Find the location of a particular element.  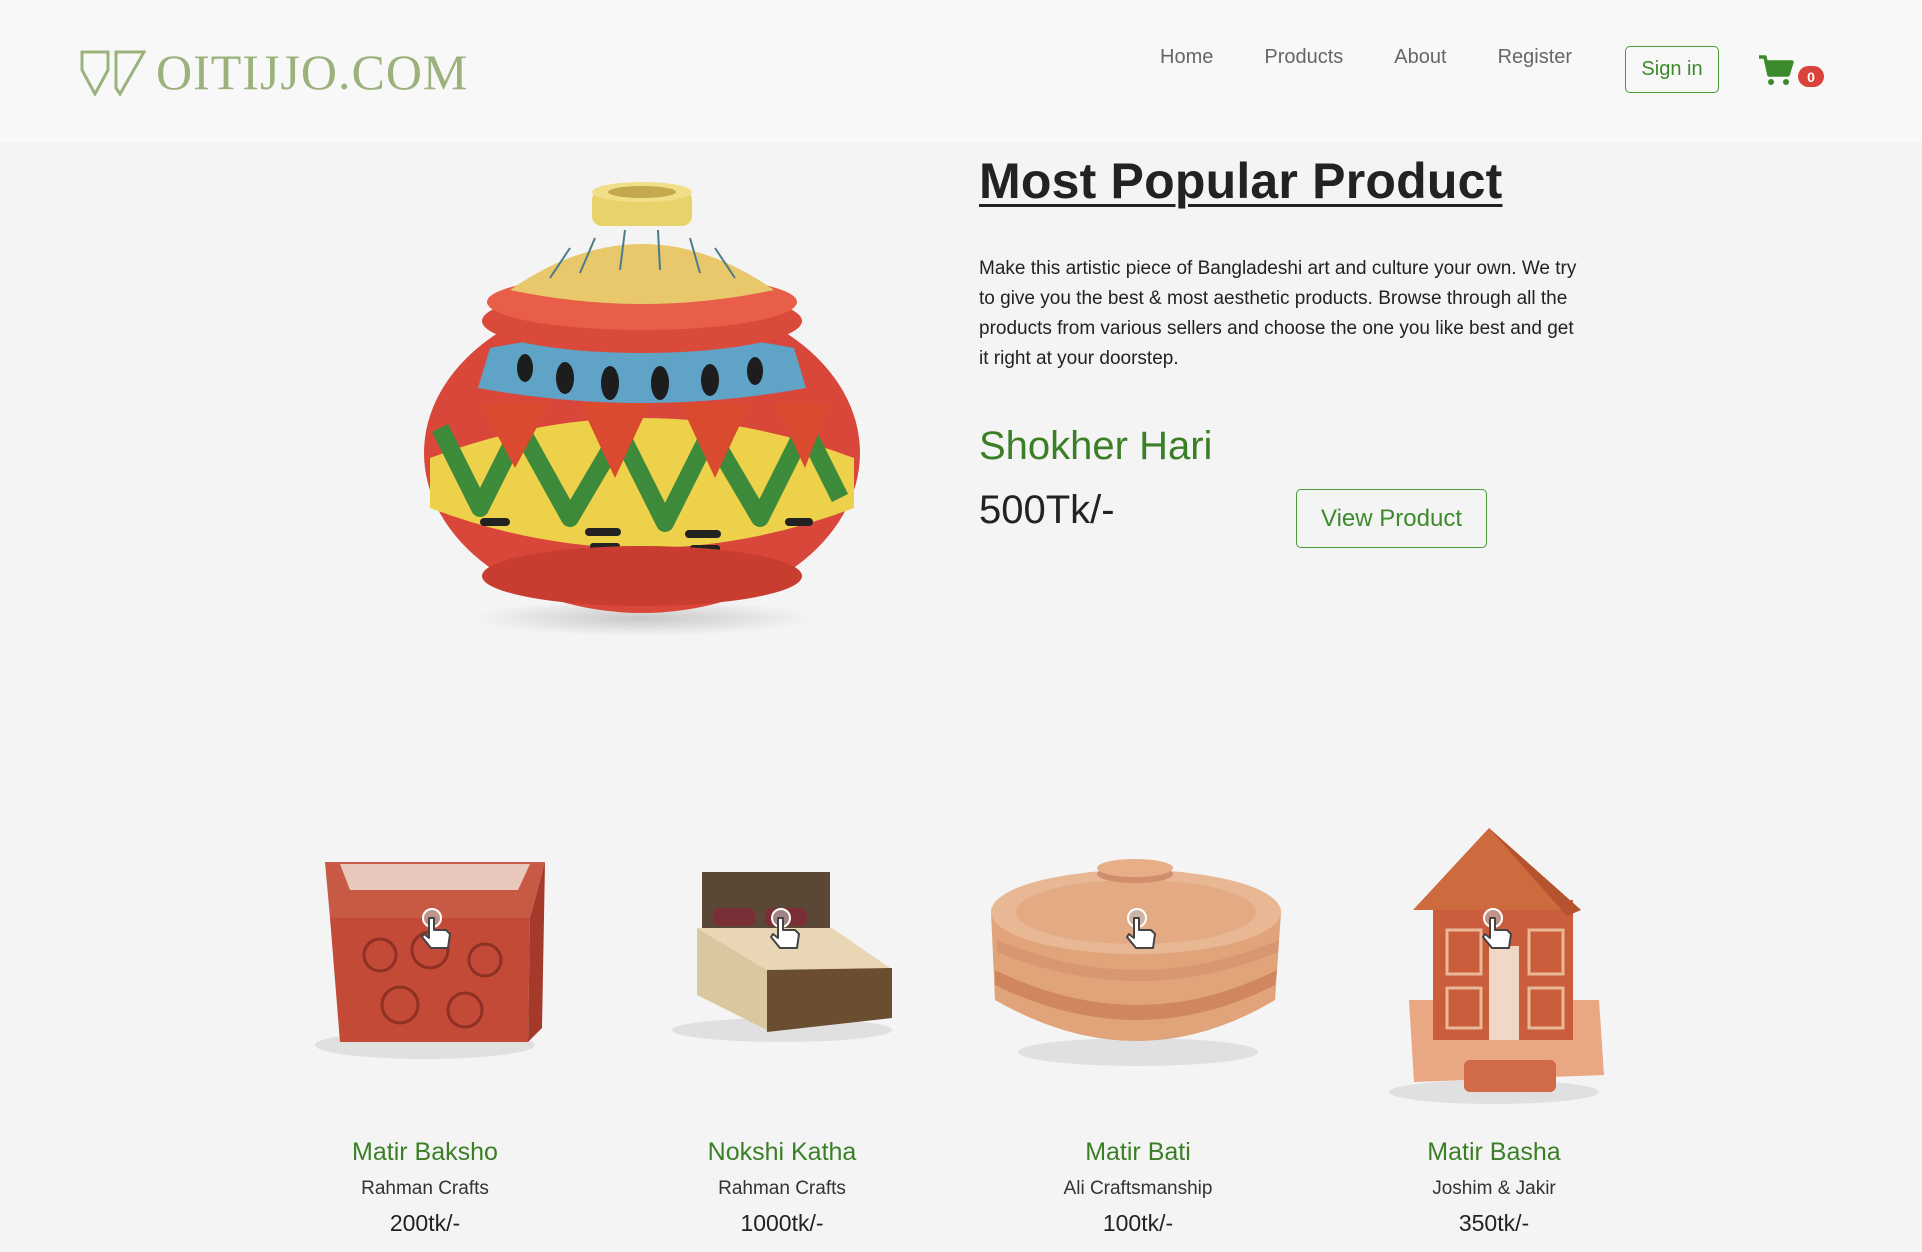

nav-about: About is located at coordinates (1420, 57).